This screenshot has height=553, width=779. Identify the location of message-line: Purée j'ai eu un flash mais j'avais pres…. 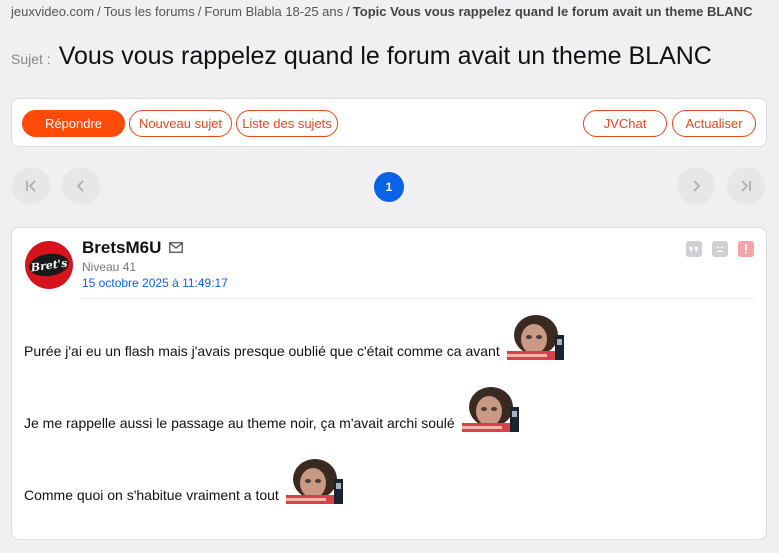
(297, 336).